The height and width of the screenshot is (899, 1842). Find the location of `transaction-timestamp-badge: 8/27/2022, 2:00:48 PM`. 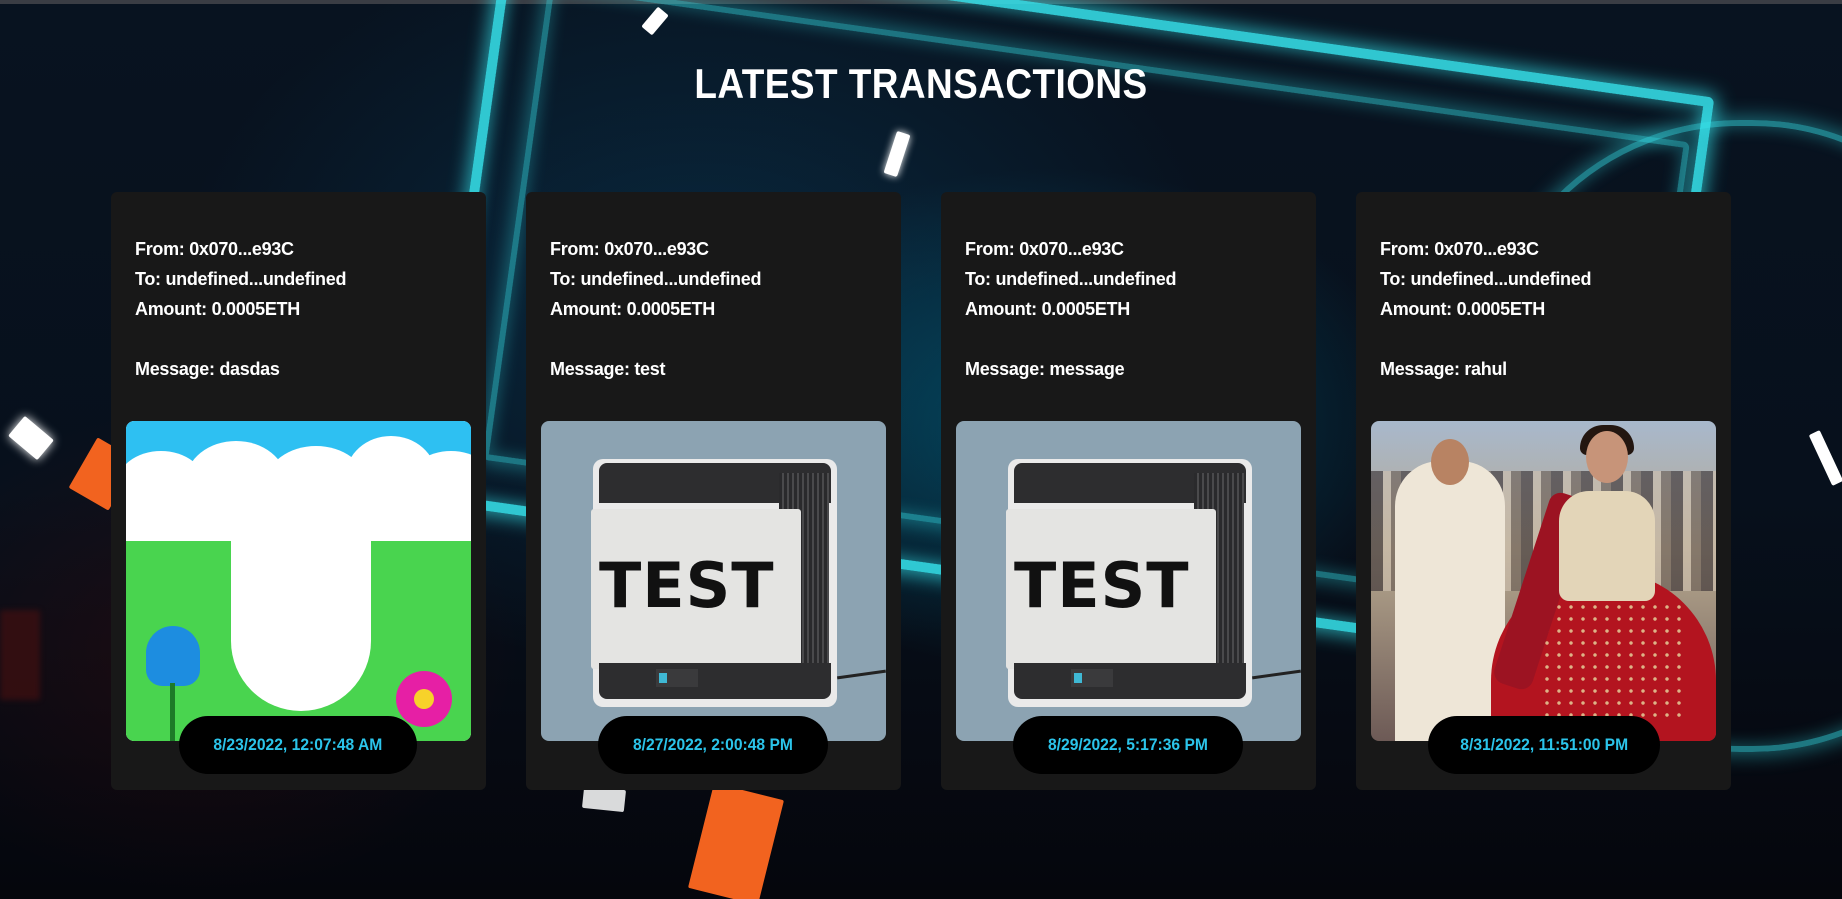

transaction-timestamp-badge: 8/27/2022, 2:00:48 PM is located at coordinates (713, 745).